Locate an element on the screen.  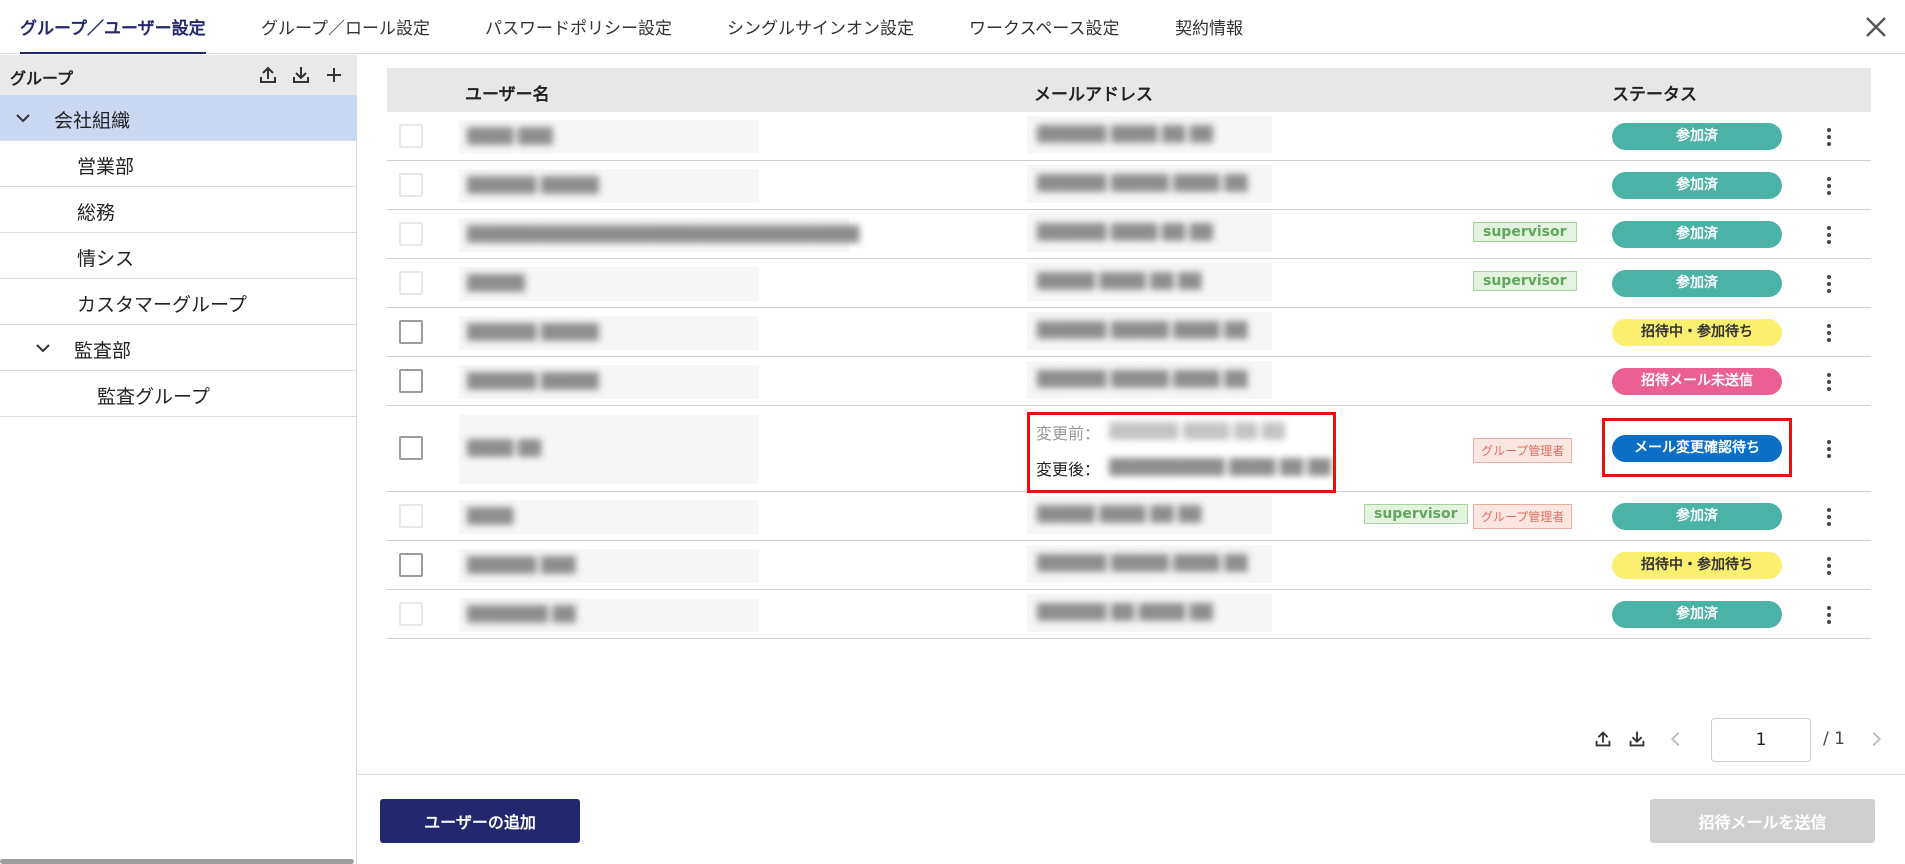
chevron-right-icon is located at coordinates (1876, 739).